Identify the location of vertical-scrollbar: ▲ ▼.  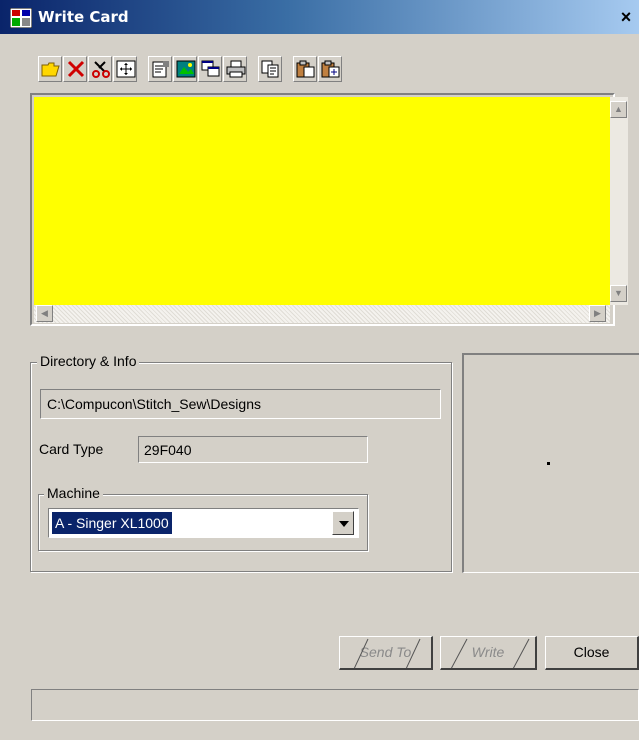
(619, 201).